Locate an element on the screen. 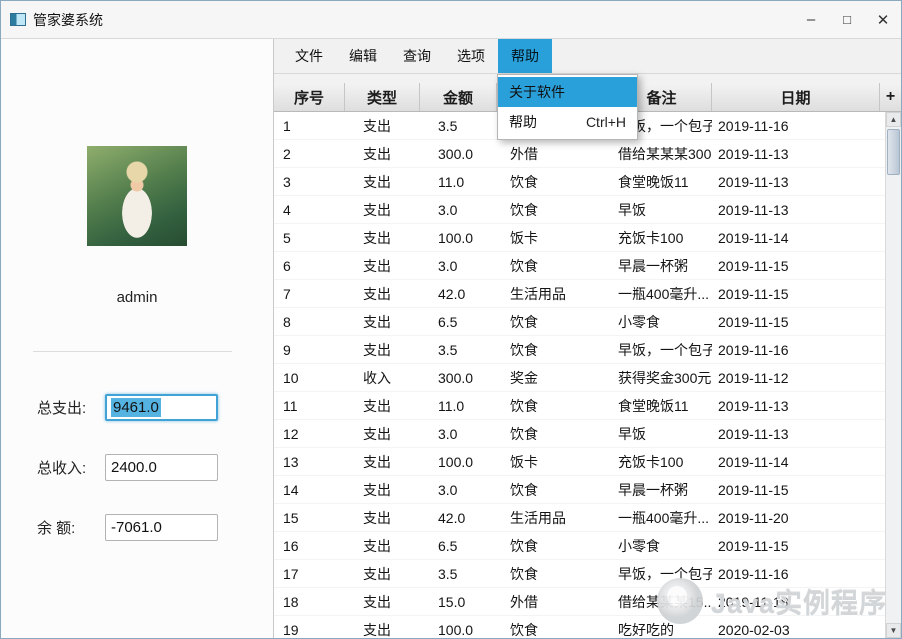  scroll-down-icon: ▼ is located at coordinates (893, 630).